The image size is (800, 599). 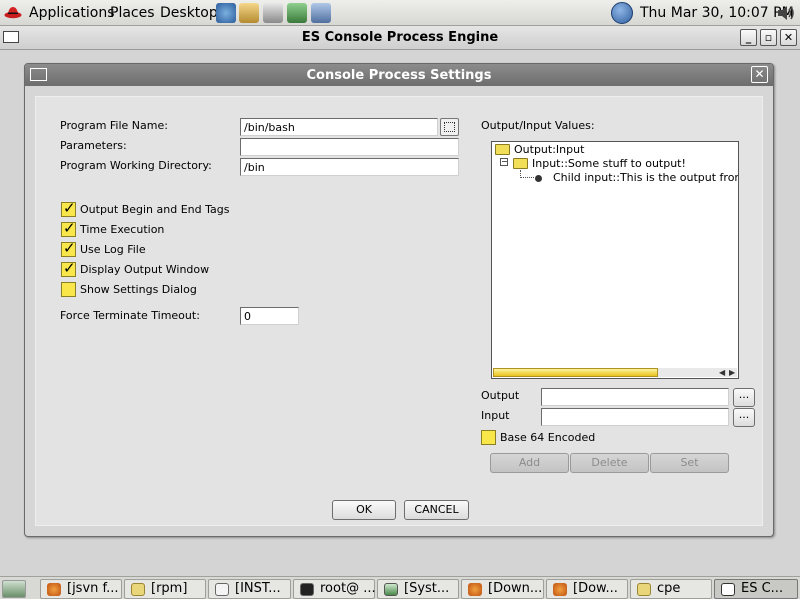 What do you see at coordinates (349, 147) in the screenshot?
I see `parameters-field` at bounding box center [349, 147].